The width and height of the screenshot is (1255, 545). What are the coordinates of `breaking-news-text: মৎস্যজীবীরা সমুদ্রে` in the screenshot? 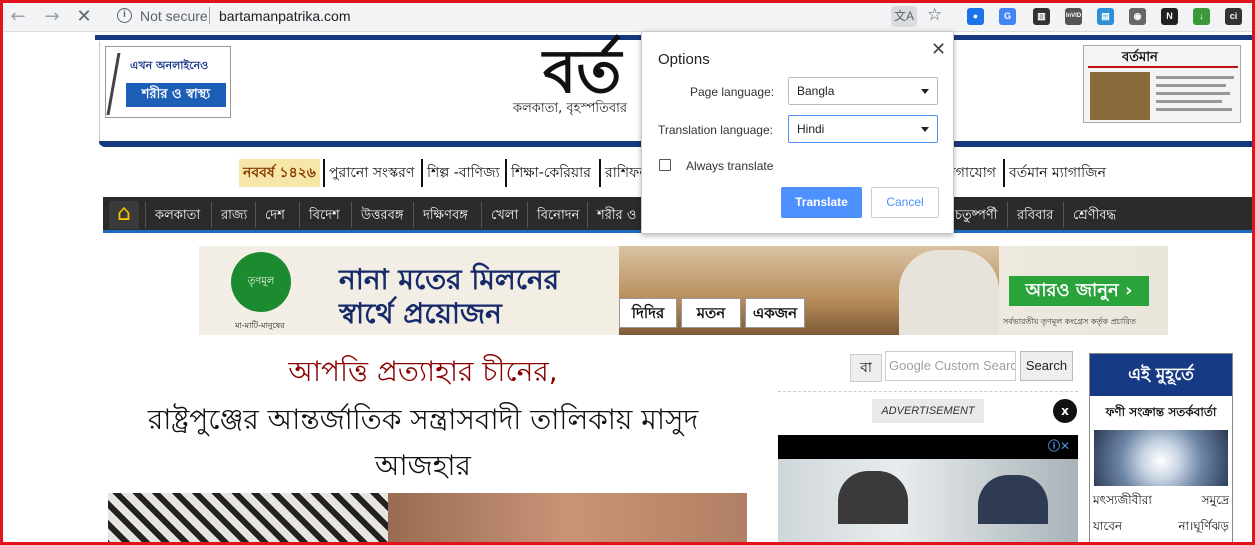 It's located at (1161, 499).